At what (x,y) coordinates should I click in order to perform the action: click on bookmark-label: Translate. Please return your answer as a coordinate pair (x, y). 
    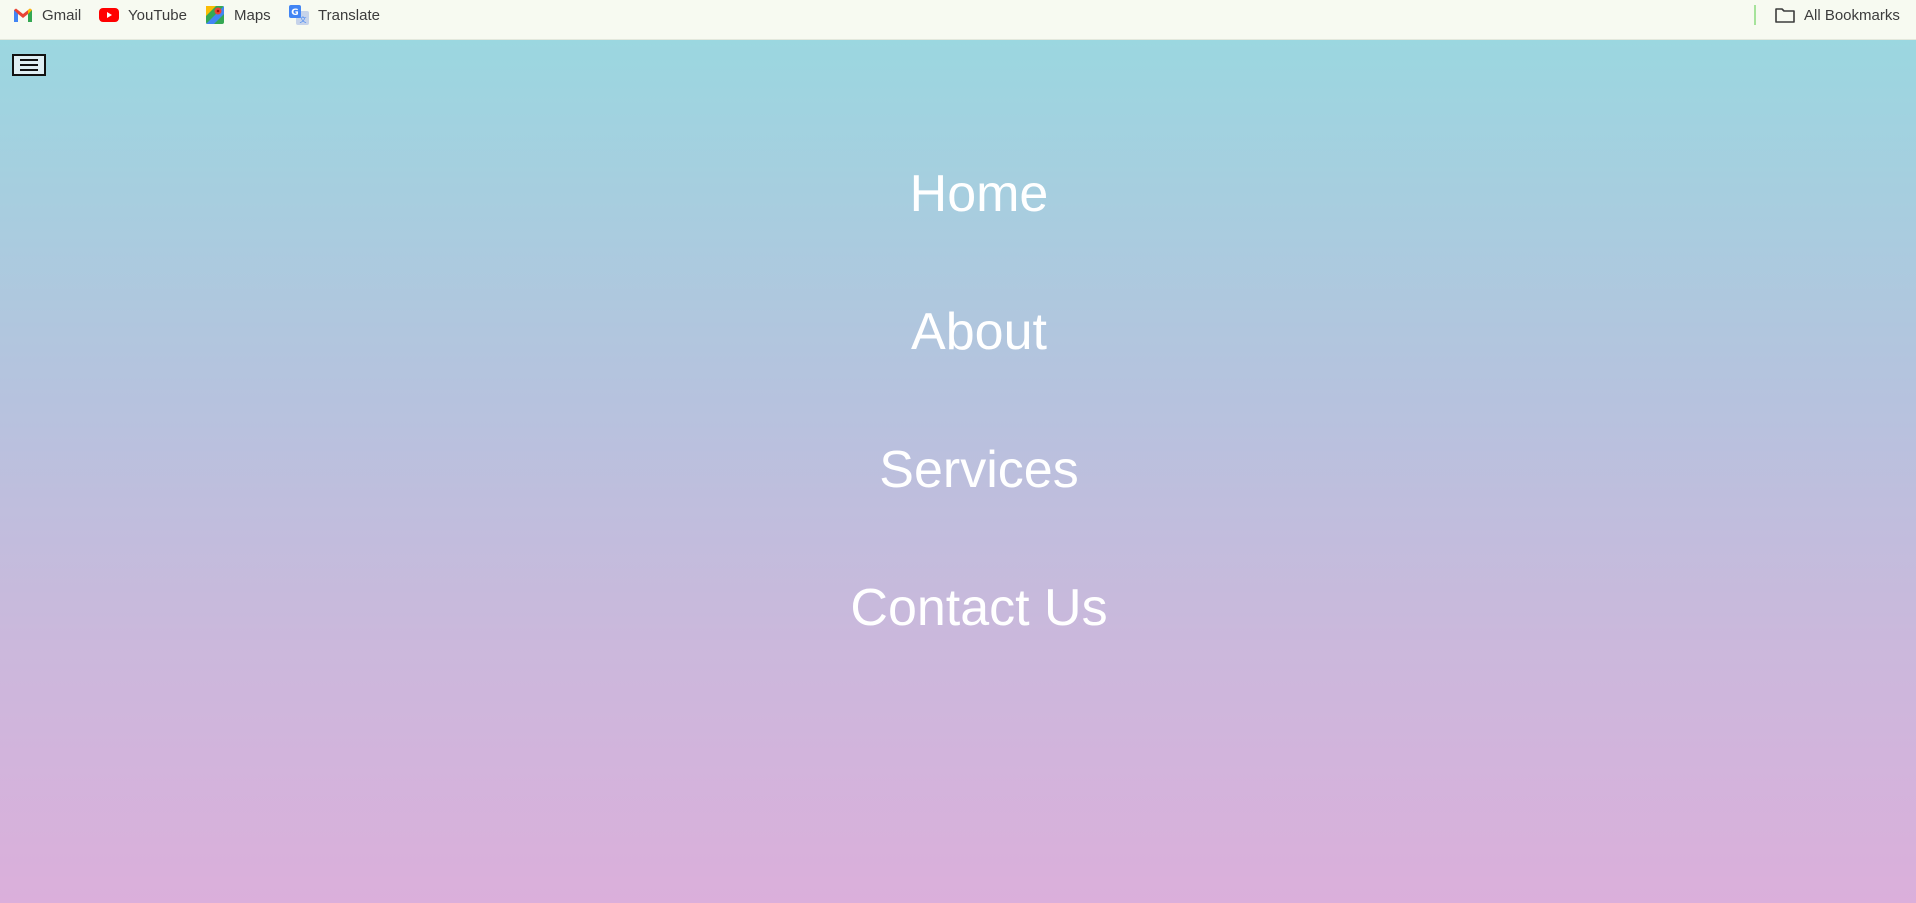
    Looking at the image, I should click on (349, 15).